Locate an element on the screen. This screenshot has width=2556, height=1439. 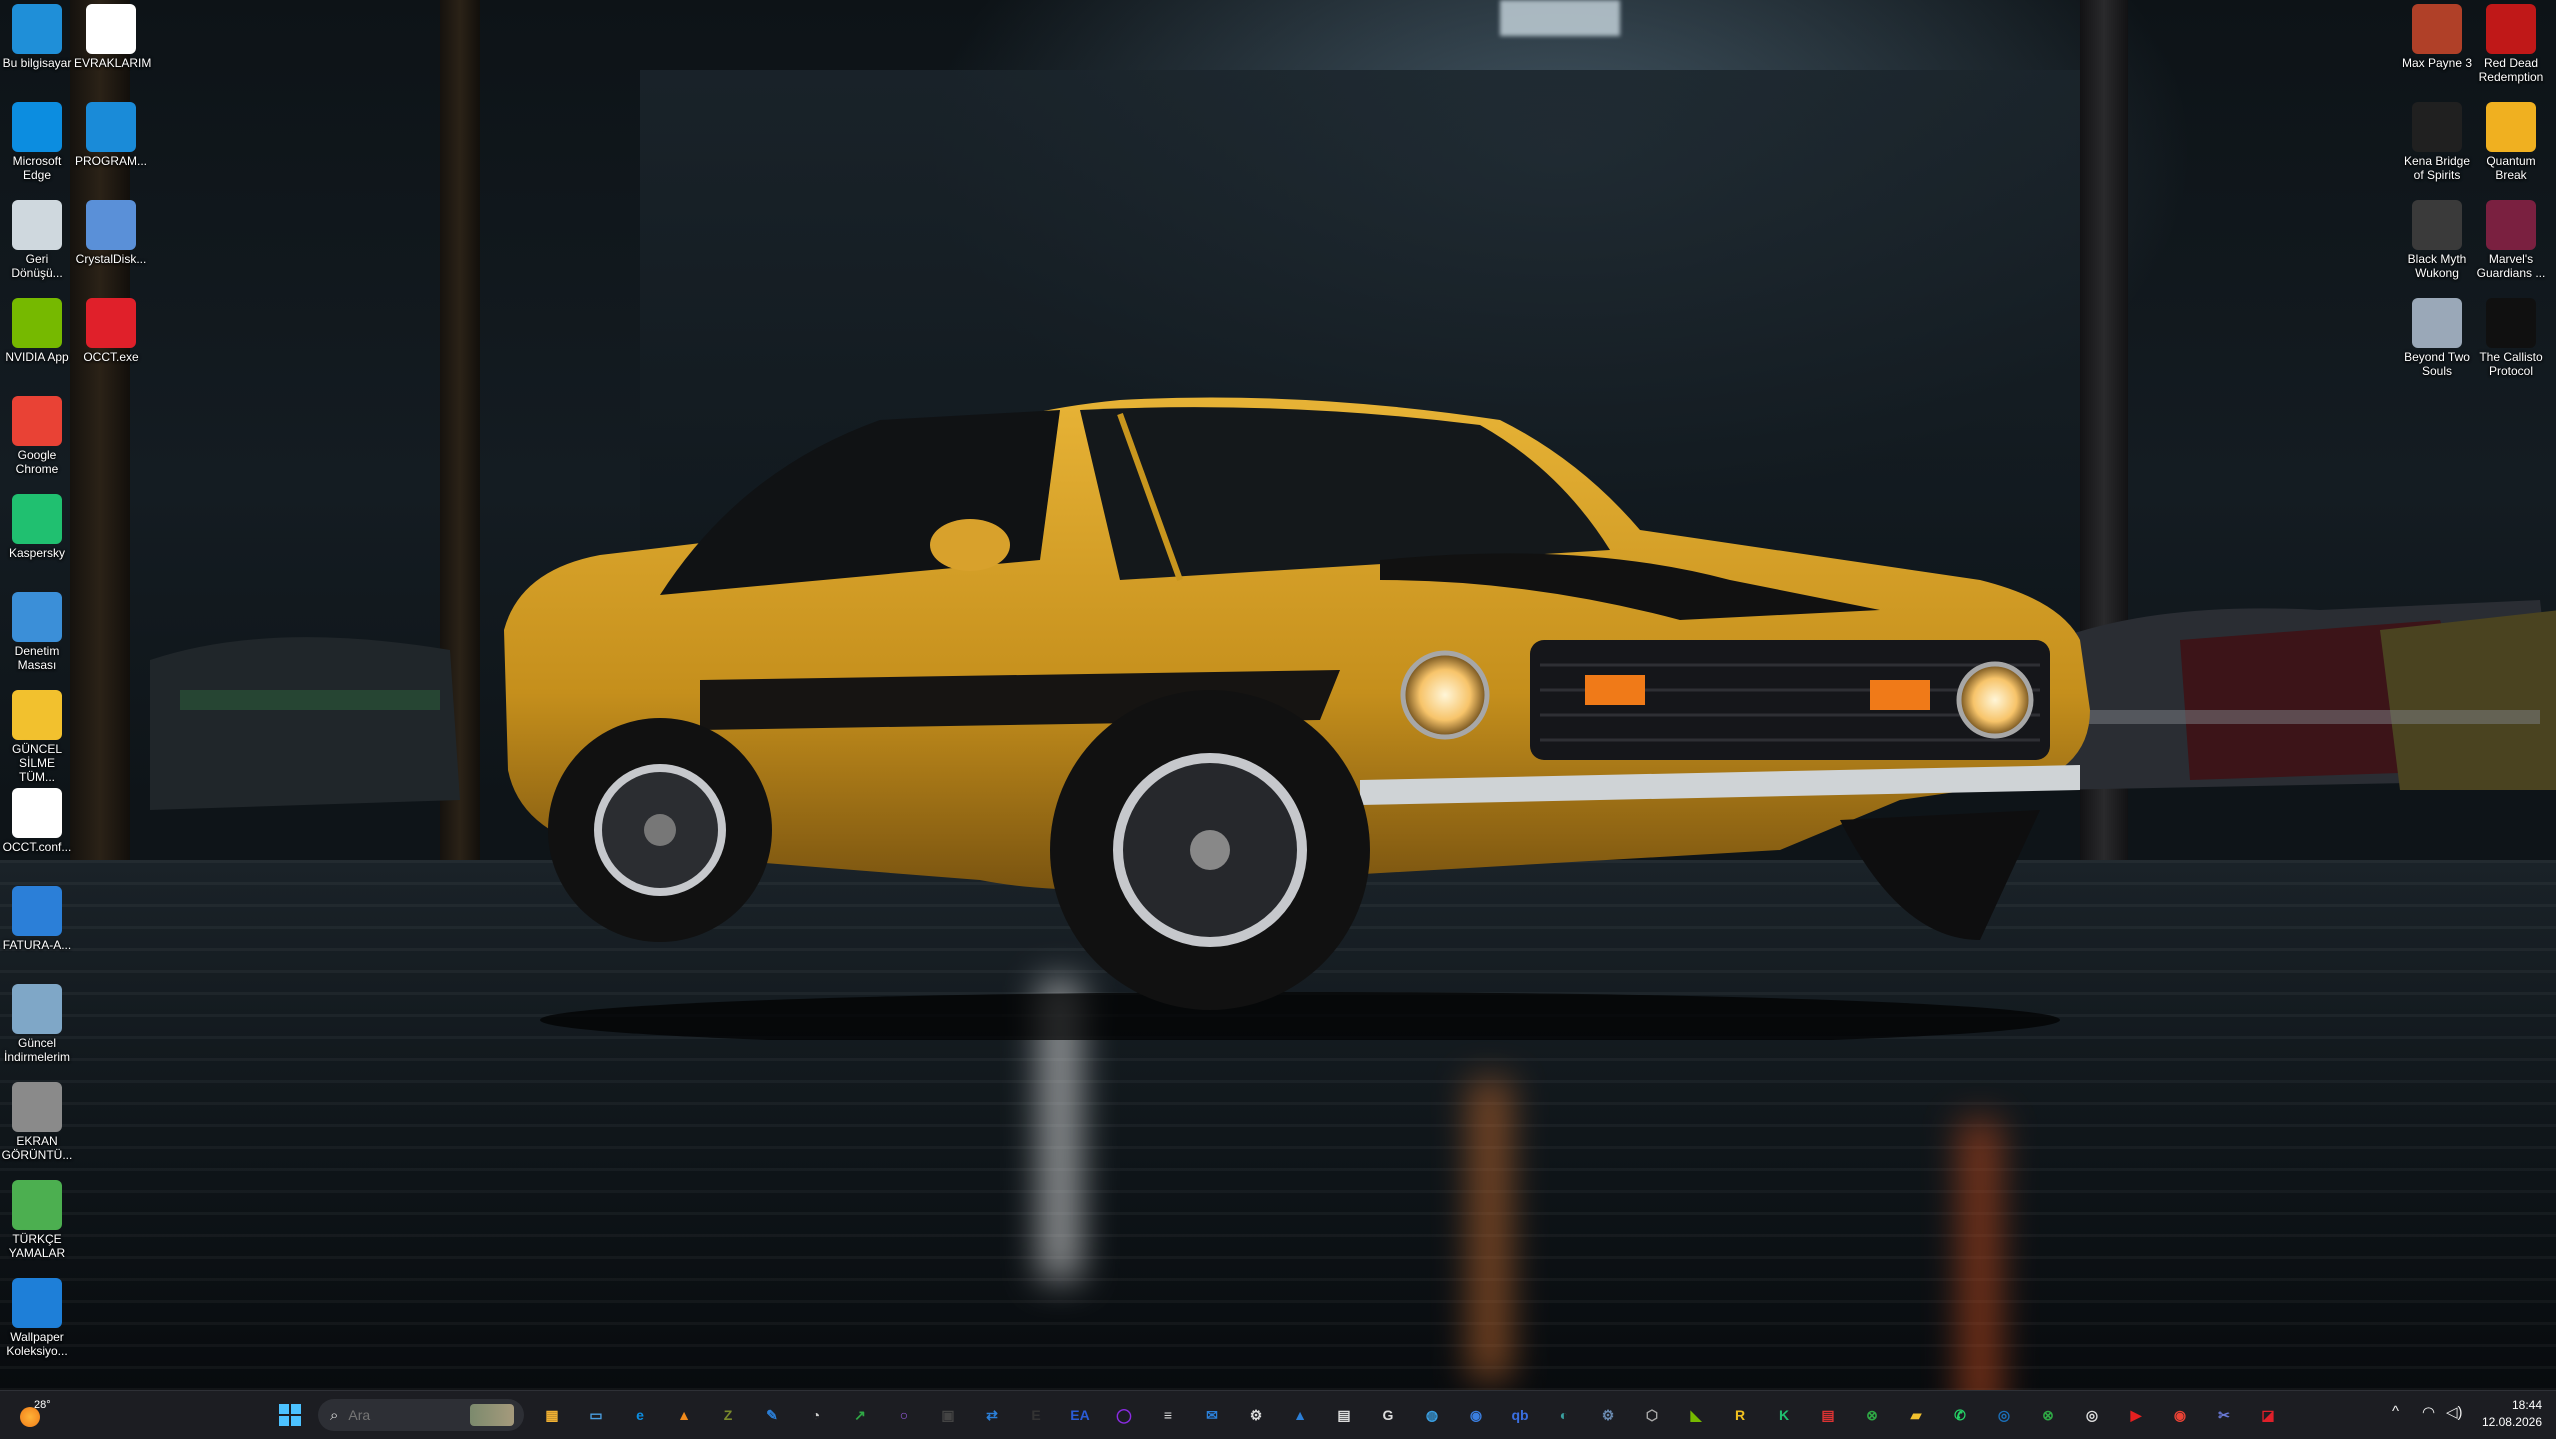
taskbar-app-epic: E is located at coordinates (1036, 1415).